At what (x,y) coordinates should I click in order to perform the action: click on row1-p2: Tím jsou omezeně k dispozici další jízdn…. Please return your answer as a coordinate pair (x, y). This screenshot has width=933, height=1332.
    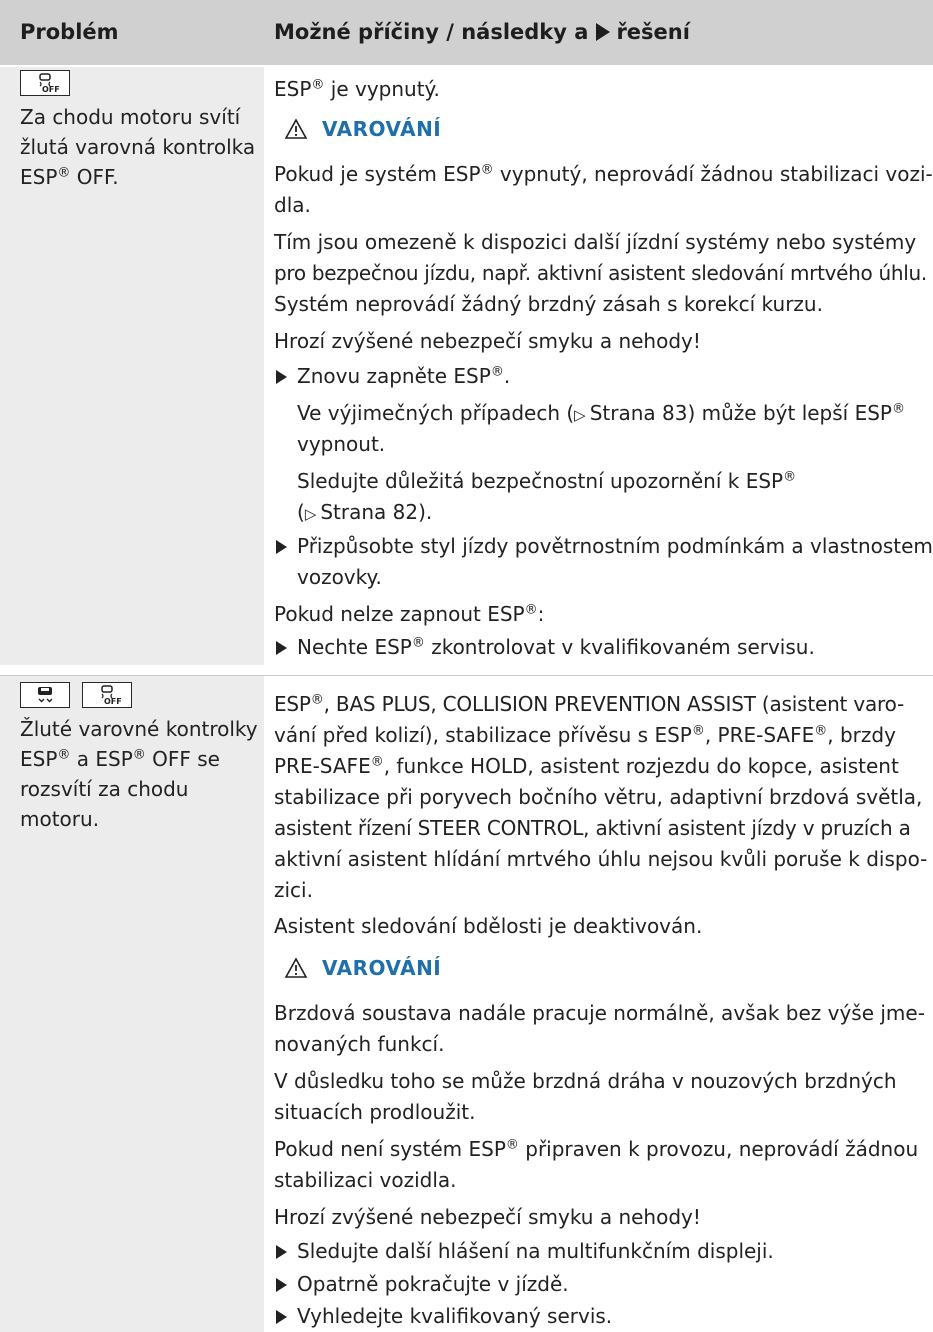
    Looking at the image, I should click on (595, 242).